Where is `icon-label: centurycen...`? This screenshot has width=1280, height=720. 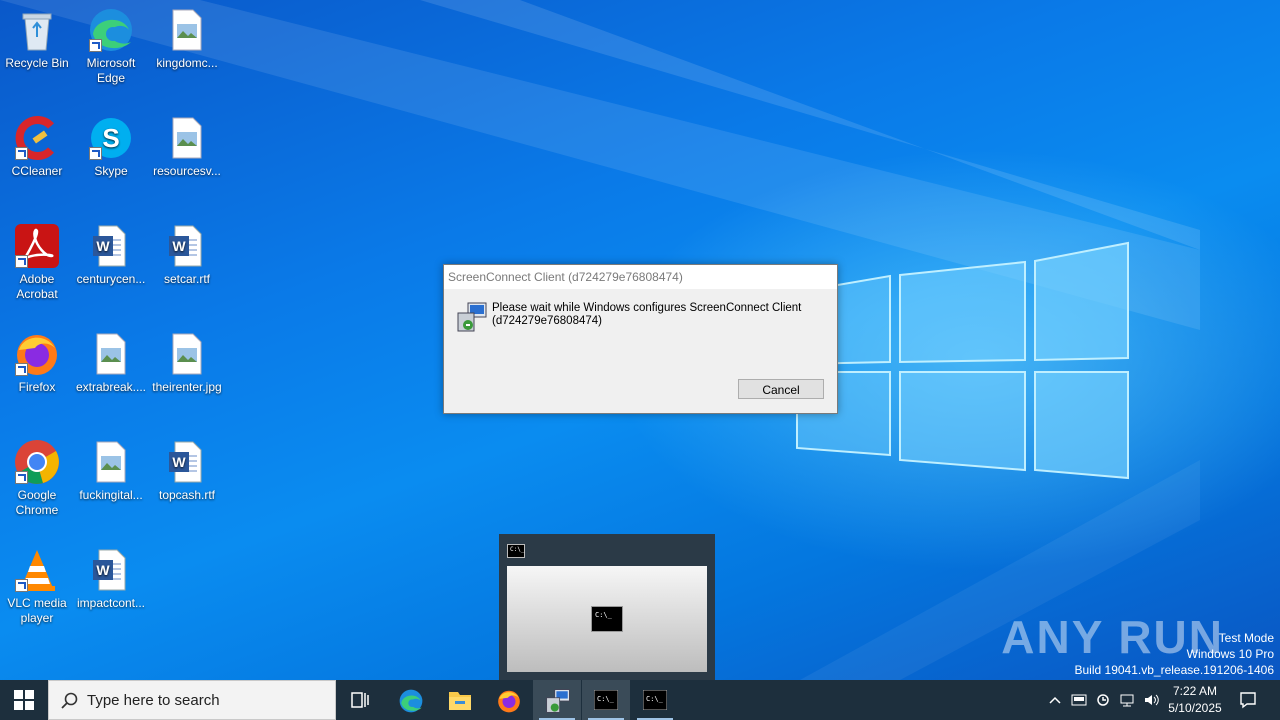 icon-label: centurycen... is located at coordinates (111, 279).